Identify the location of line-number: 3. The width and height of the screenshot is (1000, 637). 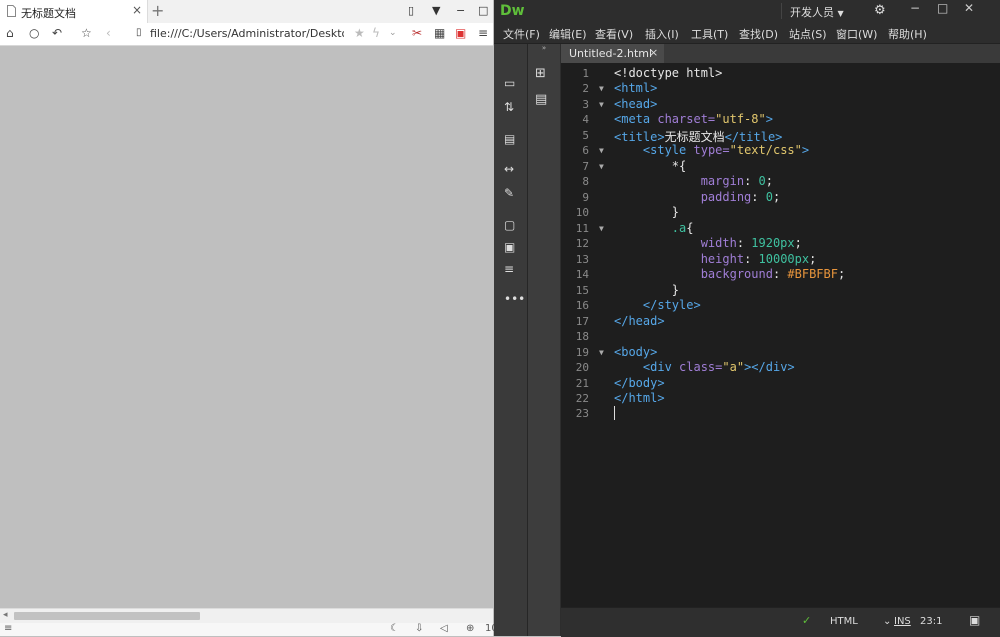
(585, 104).